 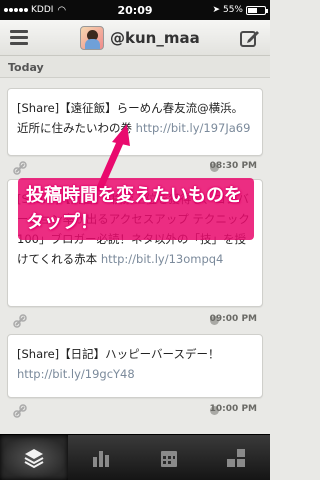 I want to click on compose-icon, so click(x=250, y=38).